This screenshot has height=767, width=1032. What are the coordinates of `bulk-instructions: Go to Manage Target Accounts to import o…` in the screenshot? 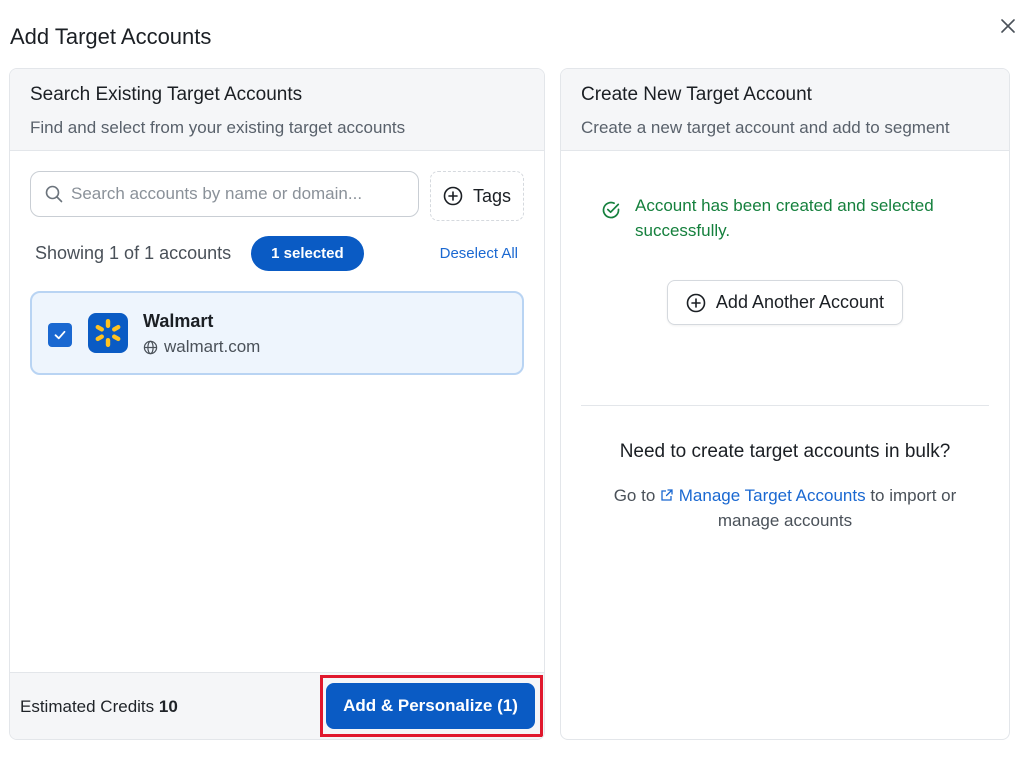 It's located at (785, 508).